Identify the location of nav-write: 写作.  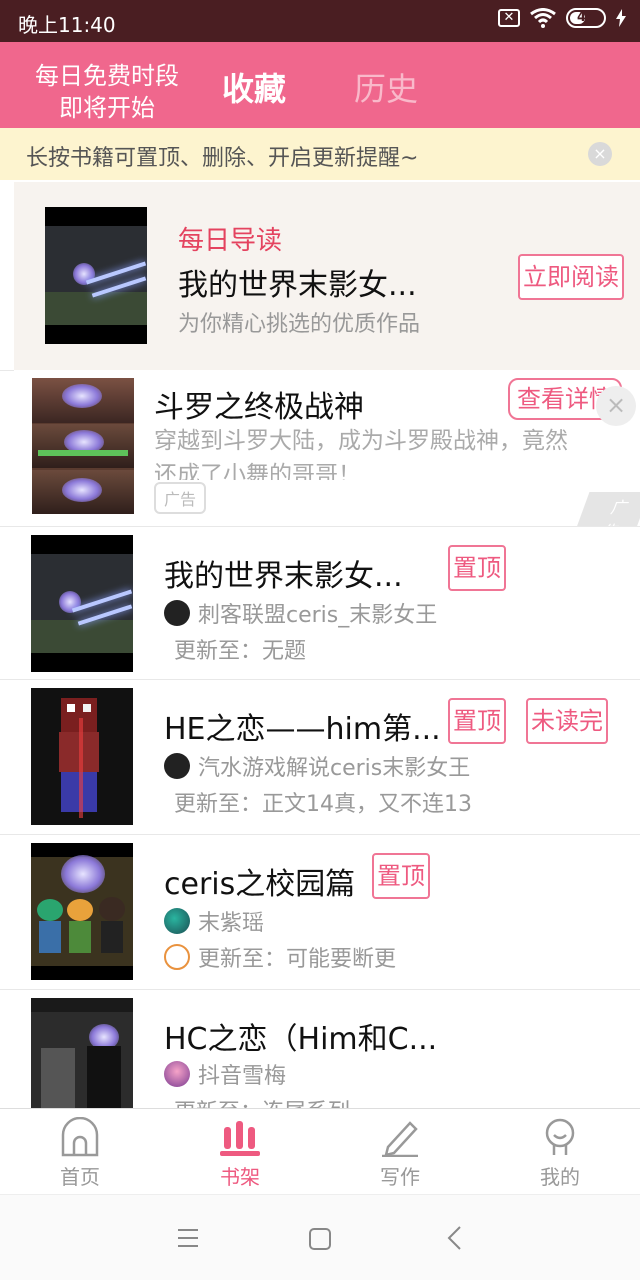
(400, 1152).